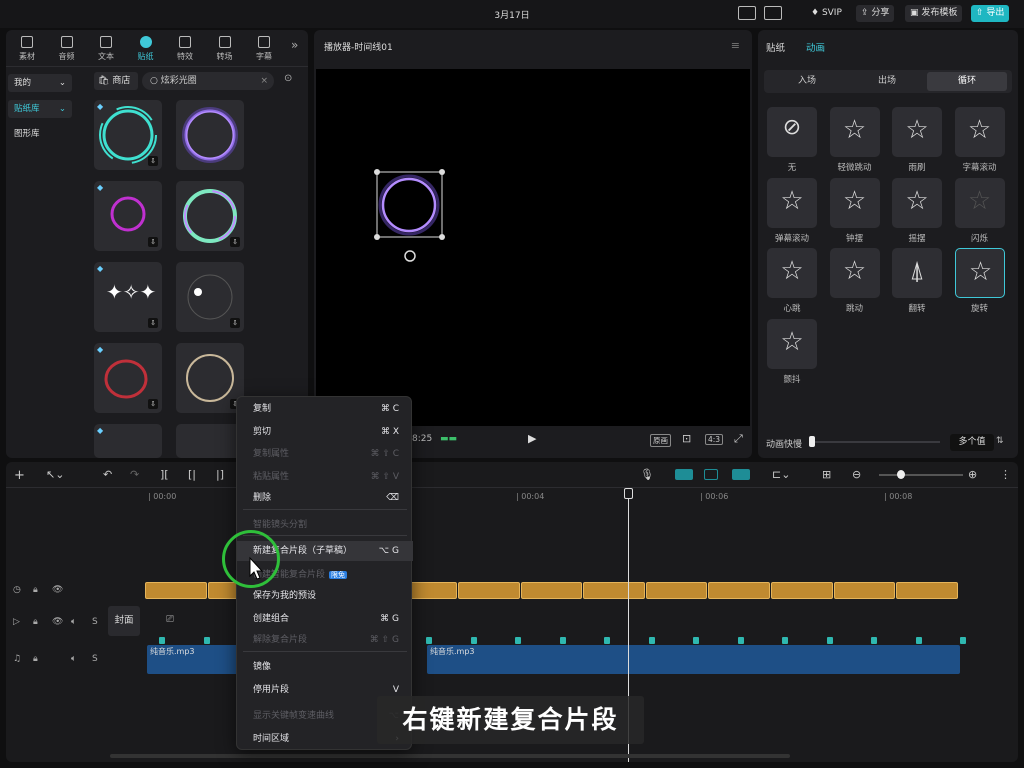  What do you see at coordinates (693, 659) in the screenshot?
I see `audio-clip-2: 纯音乐.mp3` at bounding box center [693, 659].